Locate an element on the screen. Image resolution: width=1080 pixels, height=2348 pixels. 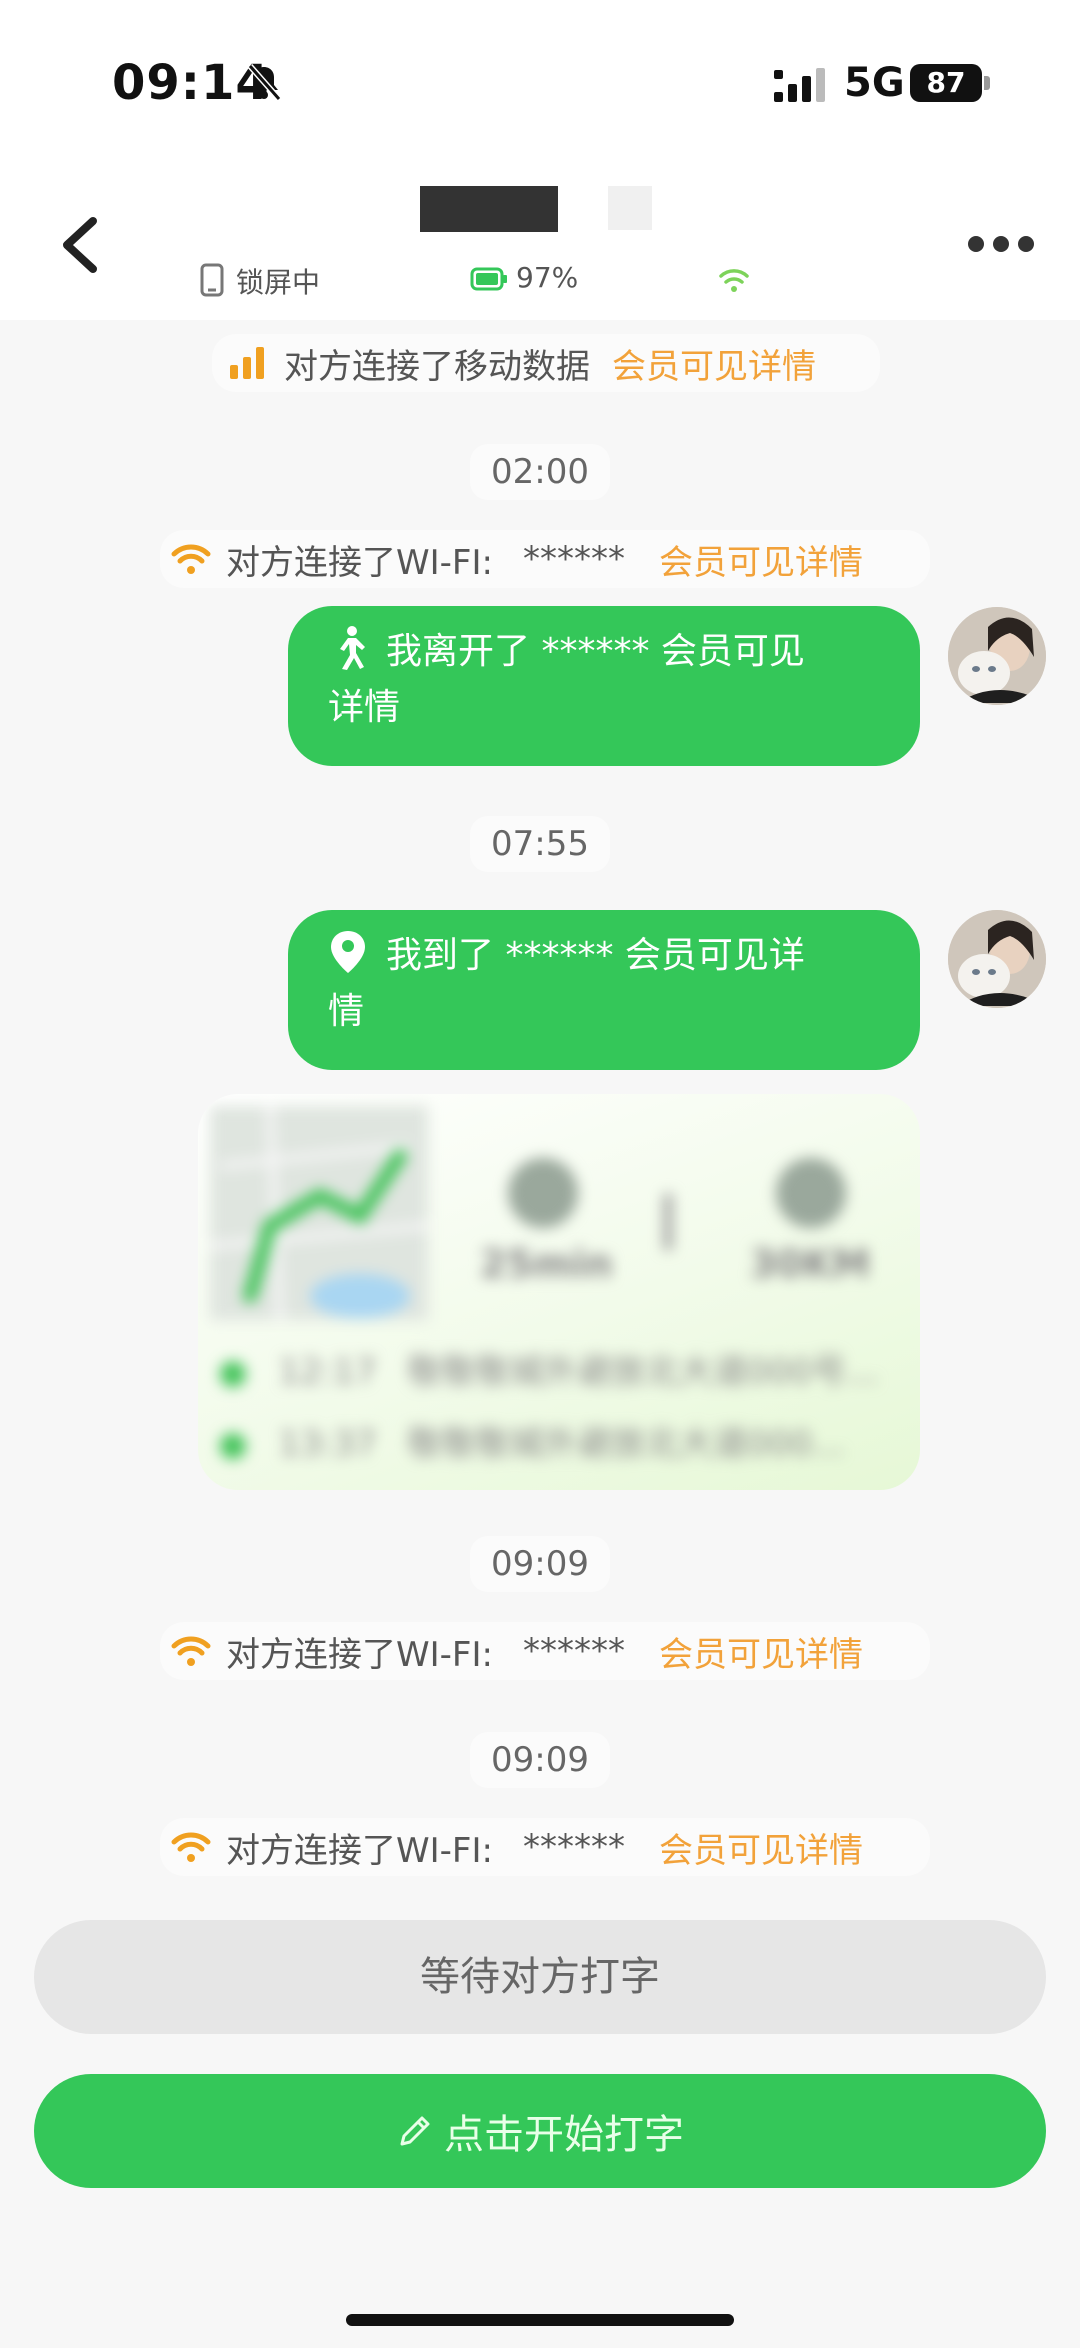
battery-icon is located at coordinates (488, 279).